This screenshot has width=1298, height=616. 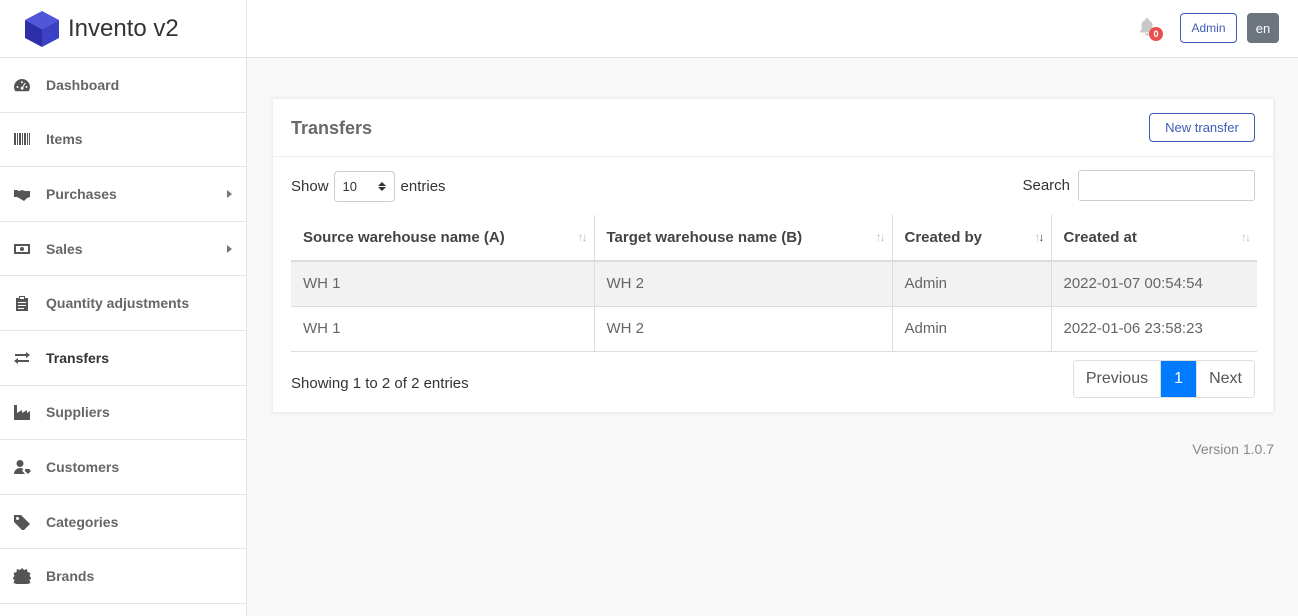 I want to click on app-title: Invento v2, so click(x=123, y=28).